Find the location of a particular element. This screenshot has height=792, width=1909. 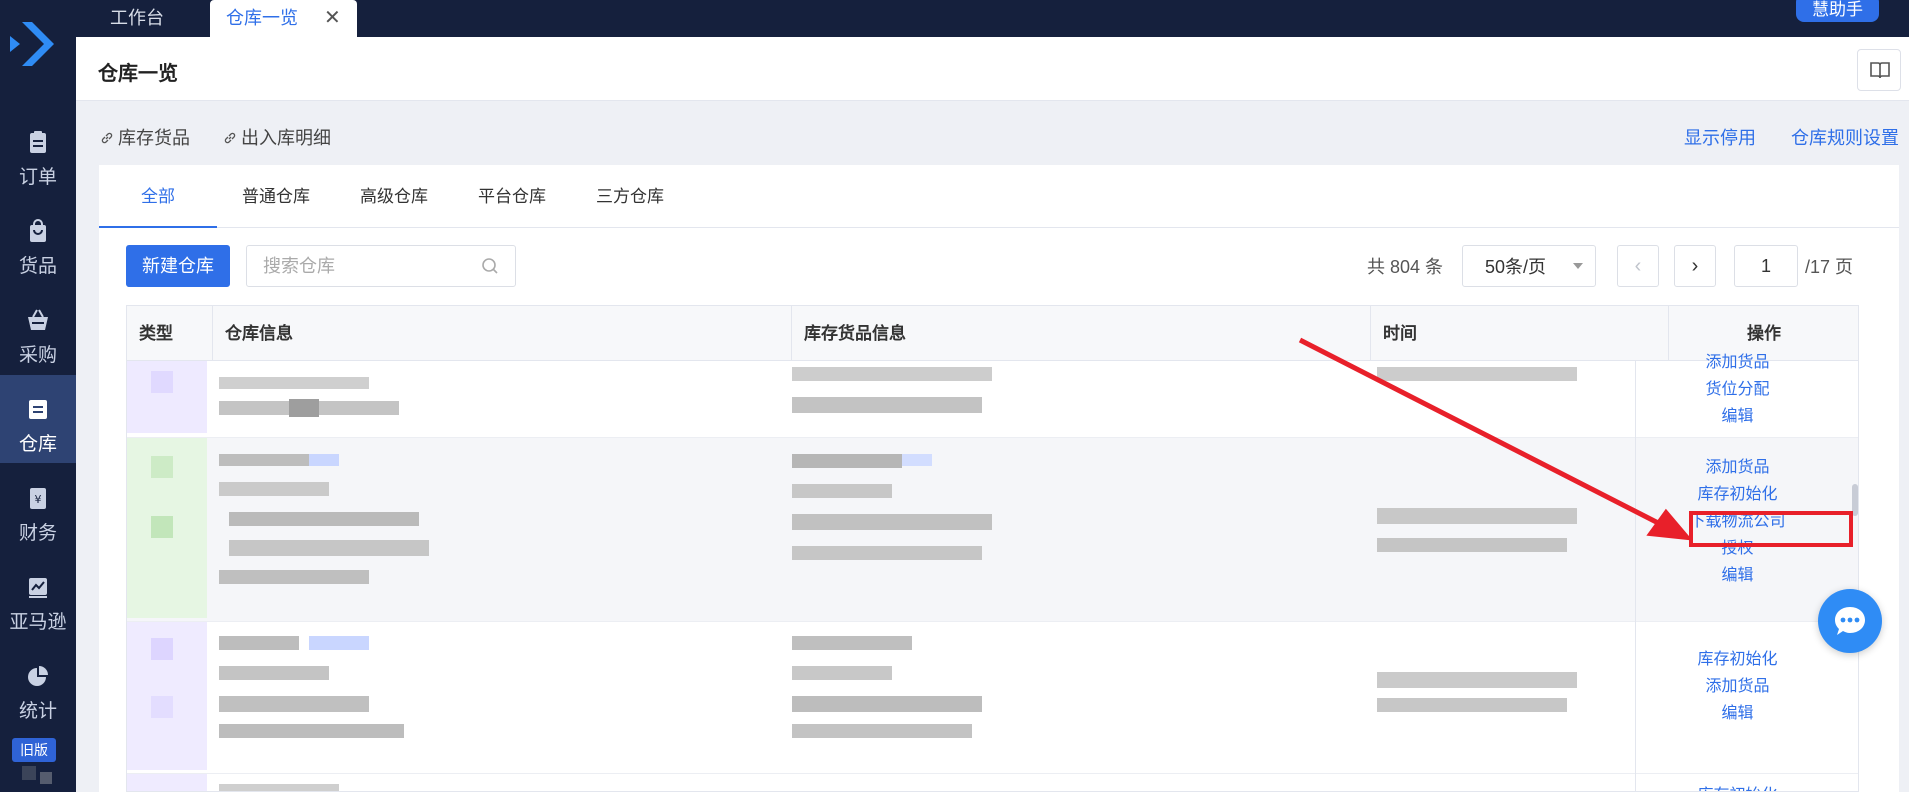

page-number-input is located at coordinates (1766, 266).